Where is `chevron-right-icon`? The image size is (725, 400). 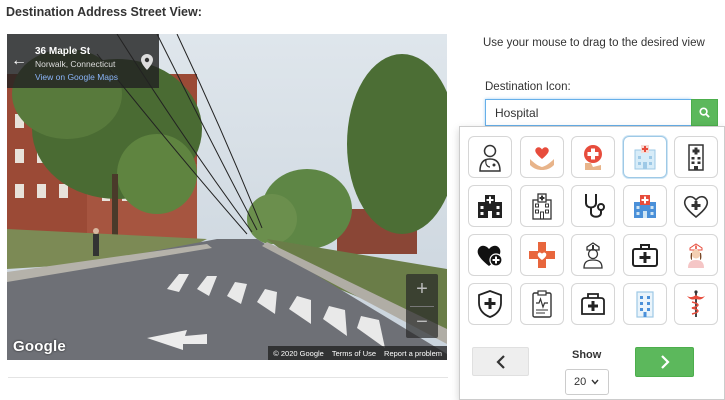
chevron-right-icon is located at coordinates (665, 362).